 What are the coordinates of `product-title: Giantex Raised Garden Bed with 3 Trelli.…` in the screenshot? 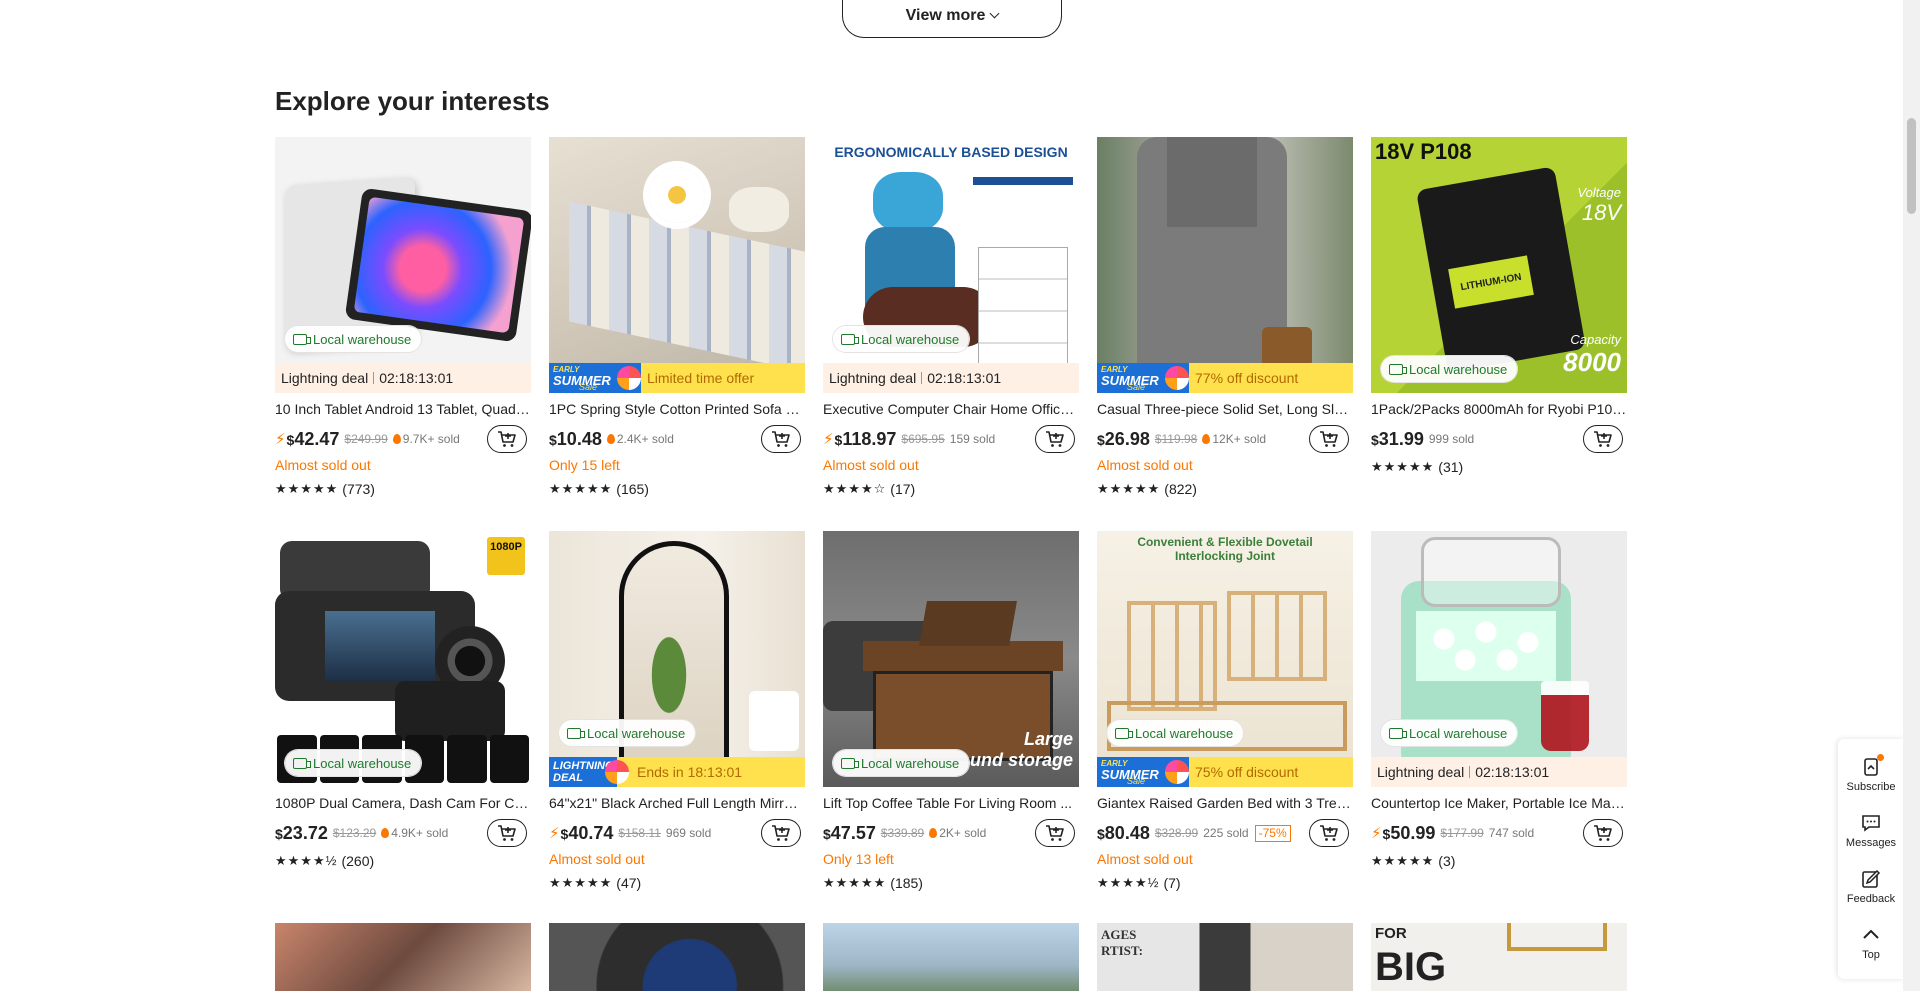 It's located at (1225, 804).